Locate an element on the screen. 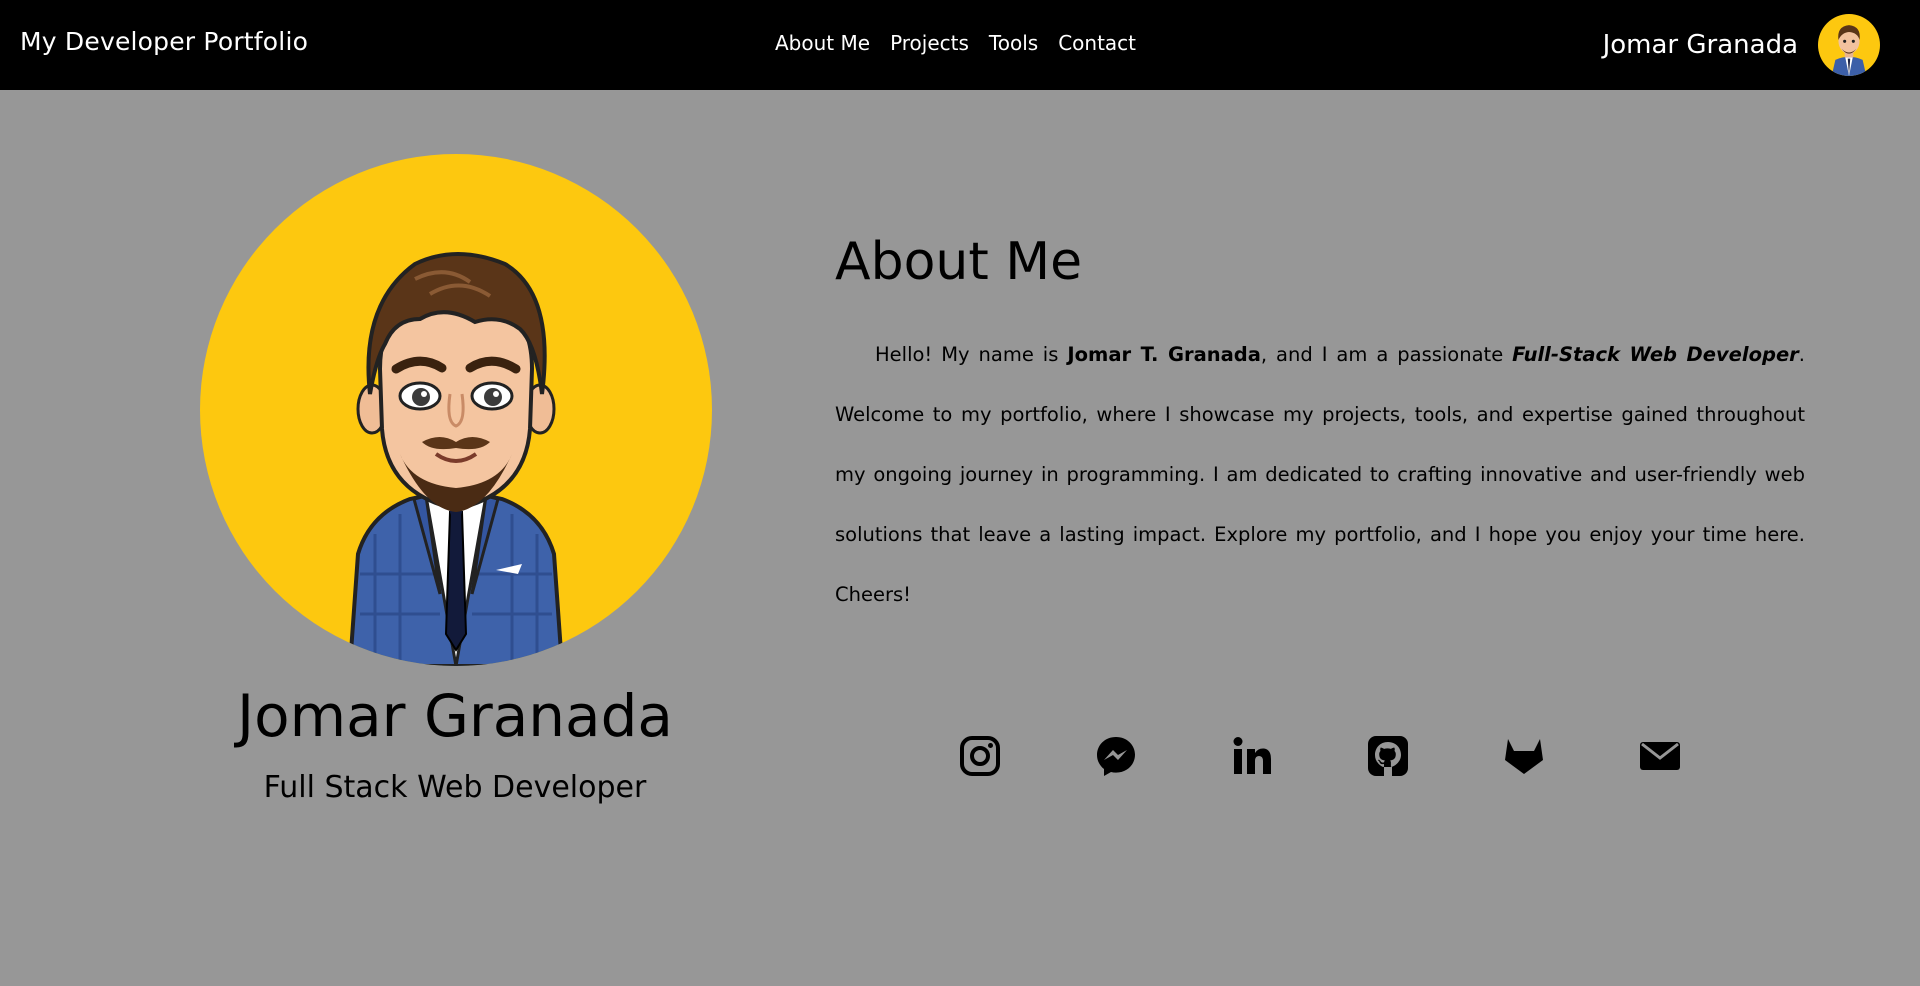  avatar-icon is located at coordinates (1849, 50).